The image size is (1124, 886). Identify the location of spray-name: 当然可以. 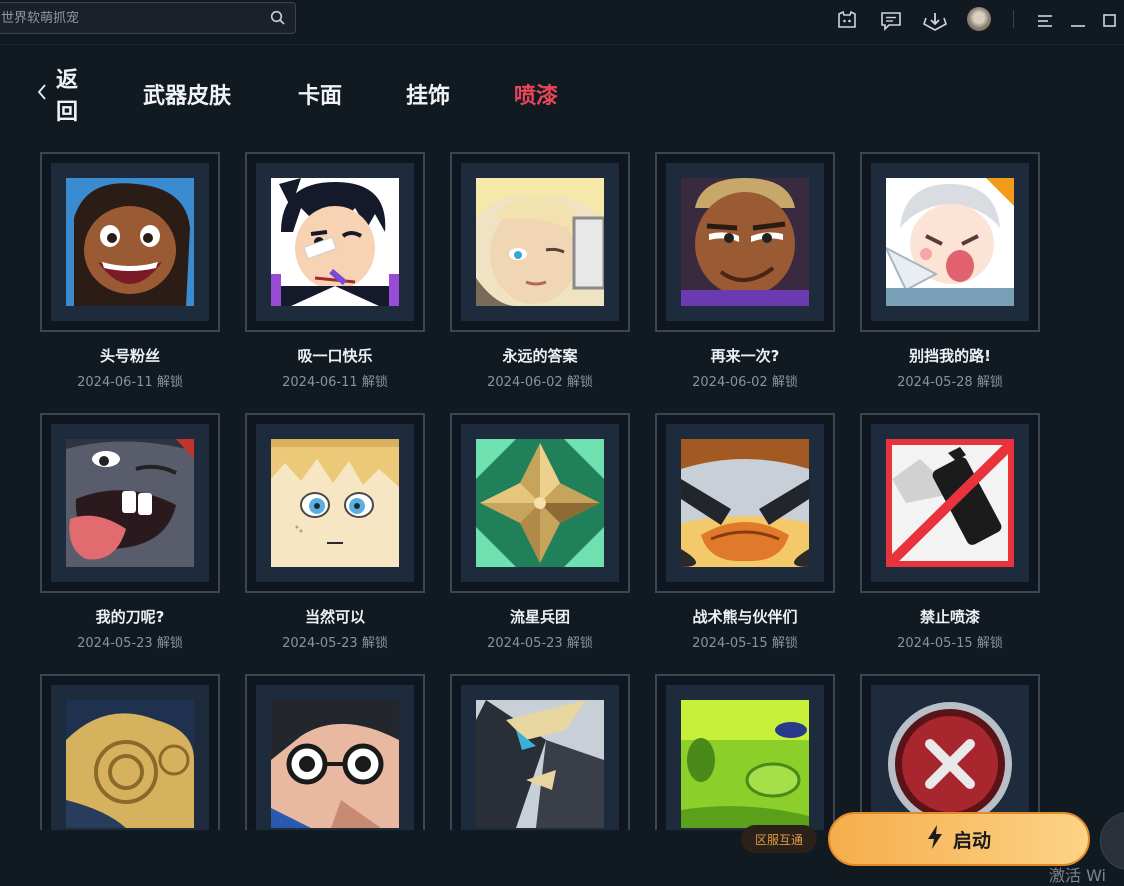
(334, 617).